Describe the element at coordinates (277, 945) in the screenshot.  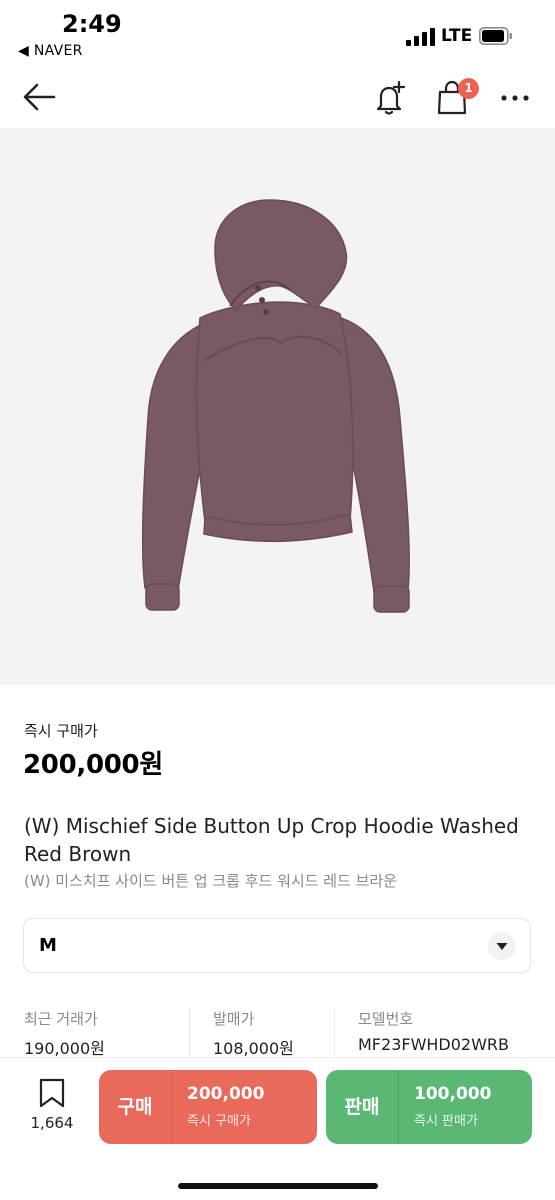
I see `size-selector: M` at that location.